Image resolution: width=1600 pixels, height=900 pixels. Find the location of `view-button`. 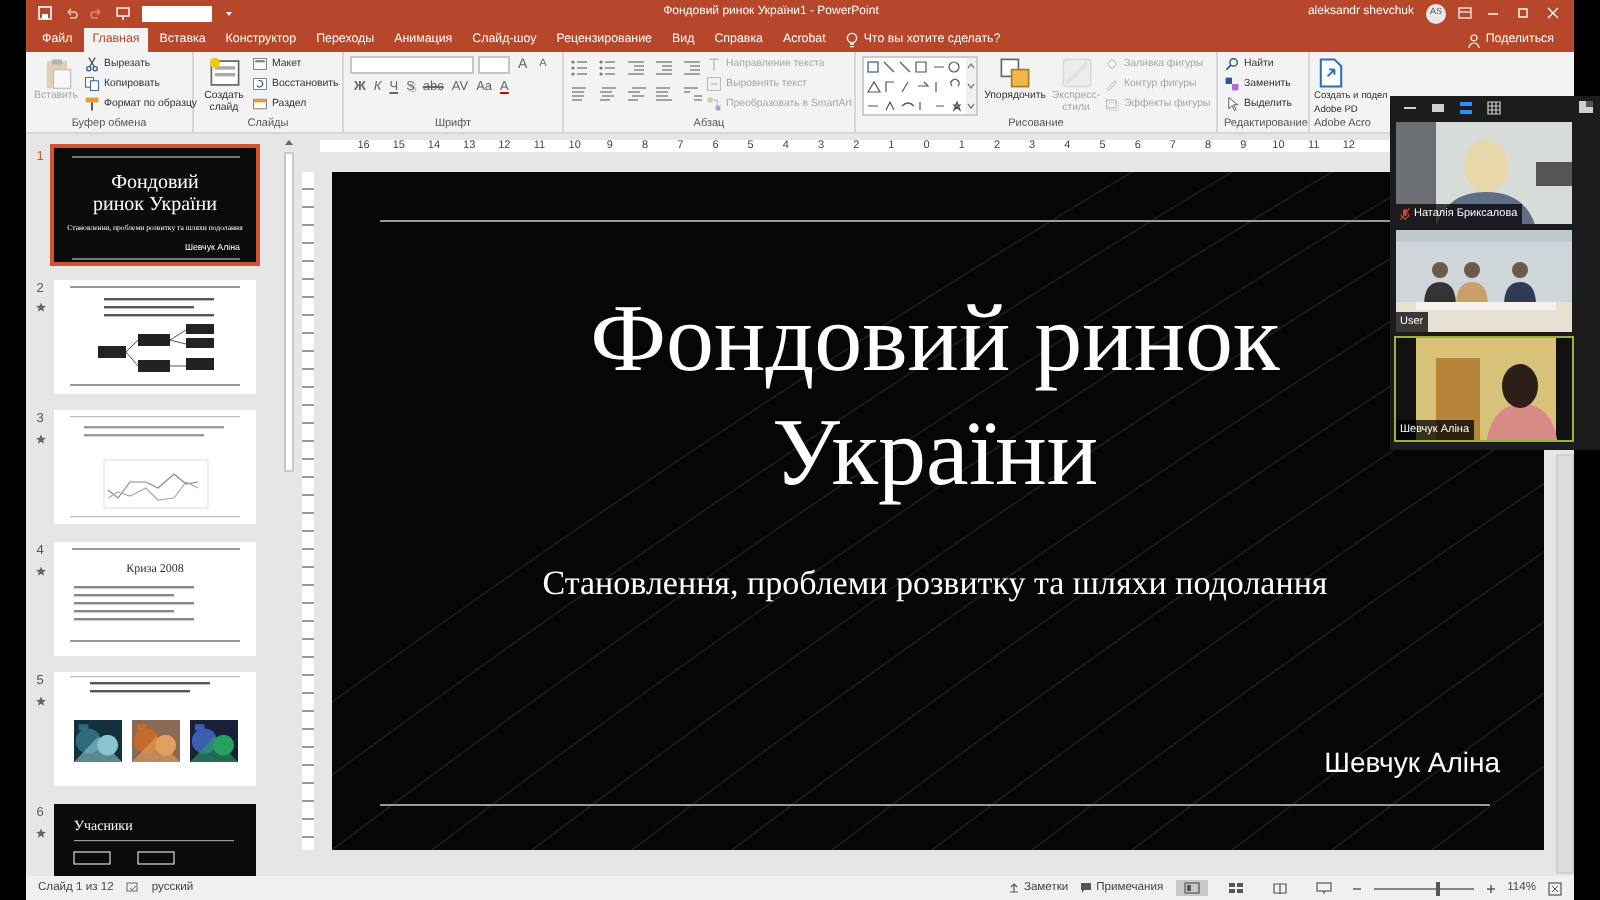

view-button is located at coordinates (1191, 888).